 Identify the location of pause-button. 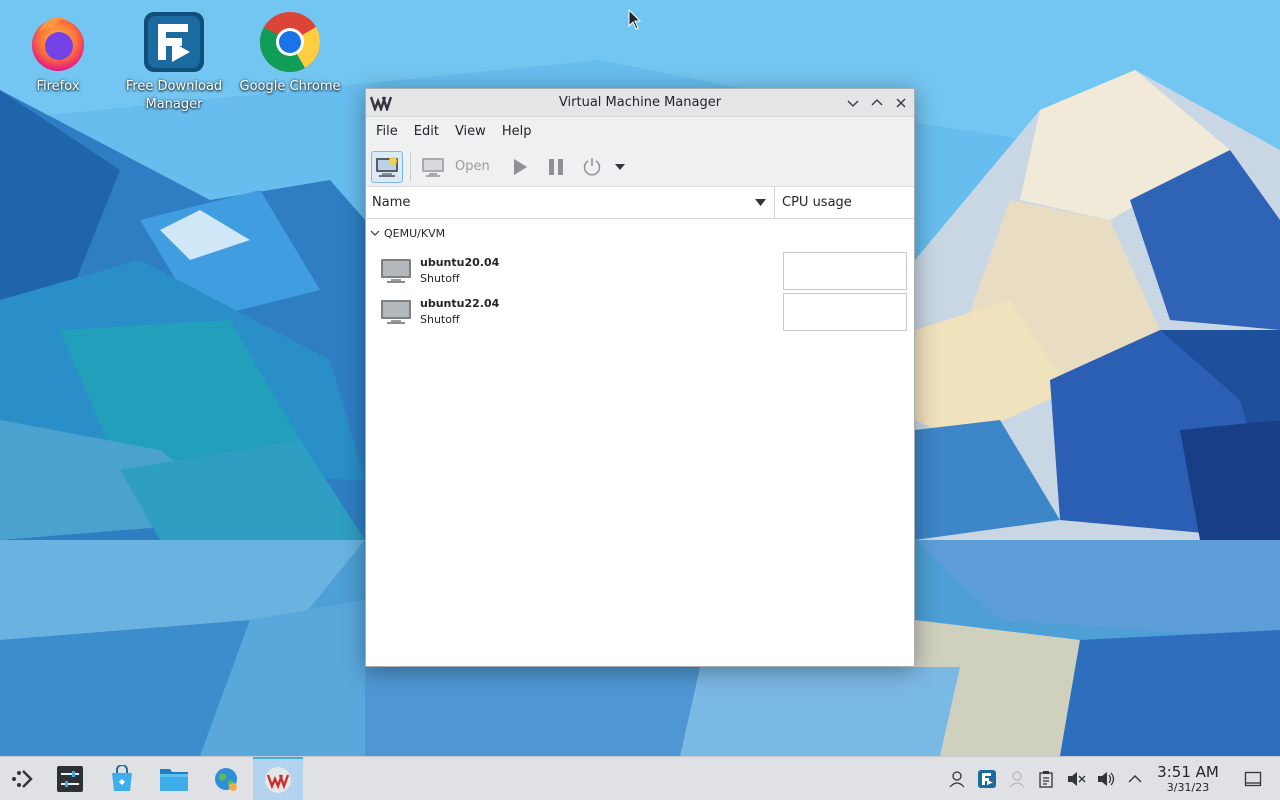
(556, 167).